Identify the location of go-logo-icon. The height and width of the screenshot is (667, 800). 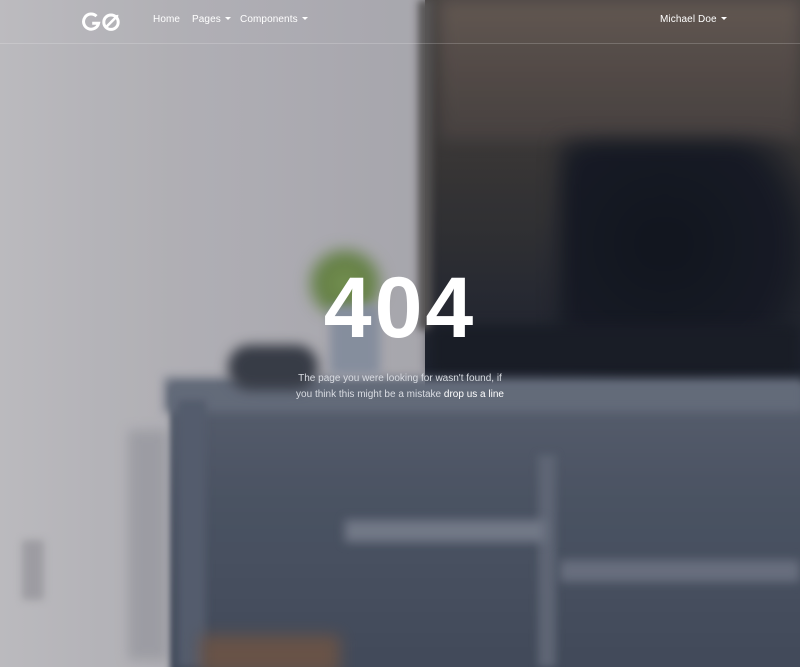
(101, 21).